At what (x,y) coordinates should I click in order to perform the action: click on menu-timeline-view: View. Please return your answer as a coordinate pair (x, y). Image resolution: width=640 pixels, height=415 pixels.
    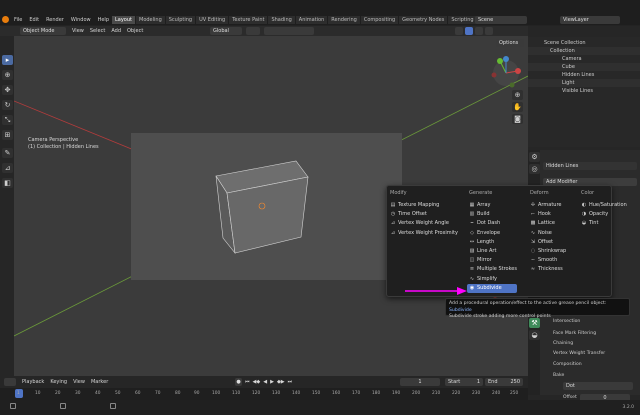
    Looking at the image, I should click on (79, 382).